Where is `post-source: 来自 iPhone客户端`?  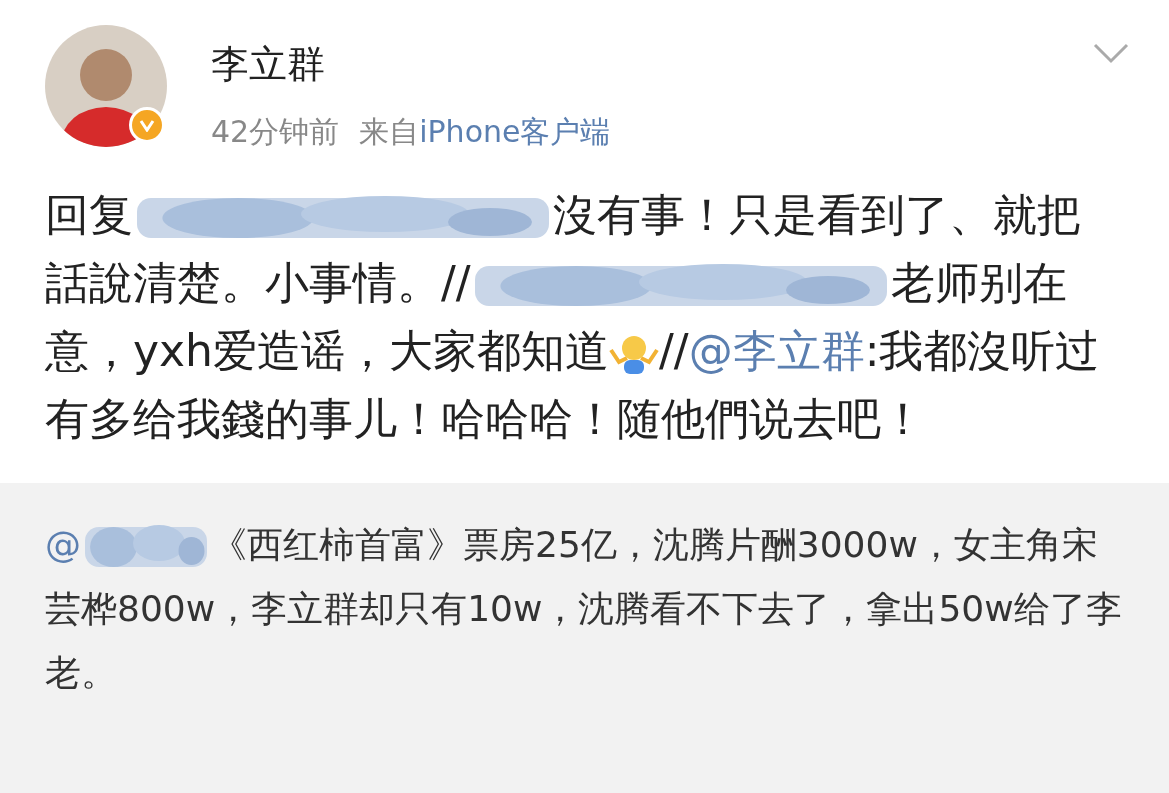 post-source: 来自 iPhone客户端 is located at coordinates (485, 132).